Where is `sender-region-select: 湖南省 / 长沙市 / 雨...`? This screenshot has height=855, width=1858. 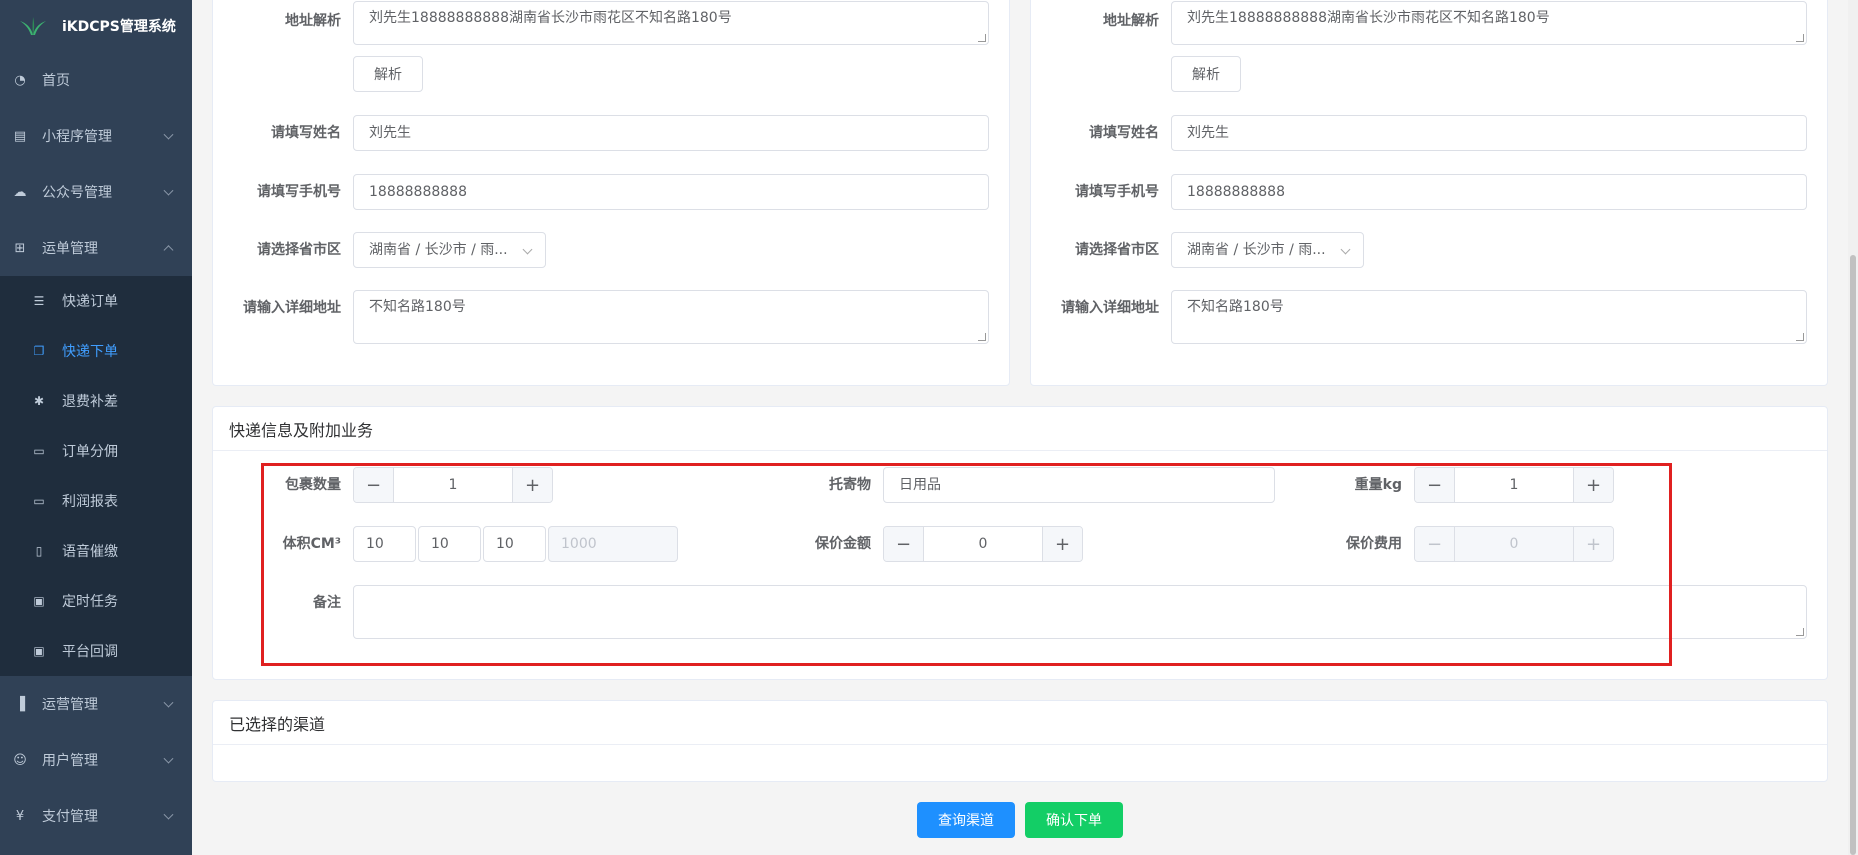 sender-region-select: 湖南省 / 长沙市 / 雨... is located at coordinates (449, 250).